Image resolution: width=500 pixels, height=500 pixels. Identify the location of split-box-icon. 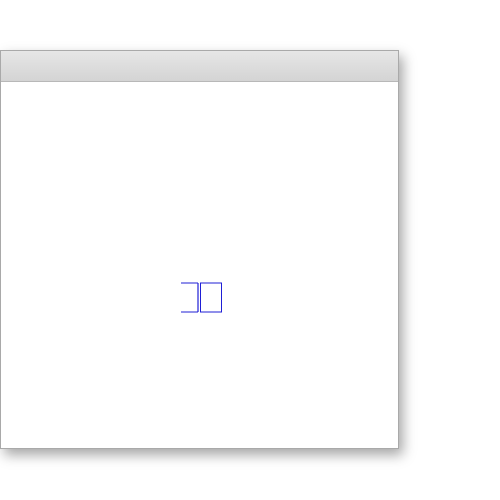
(201, 297).